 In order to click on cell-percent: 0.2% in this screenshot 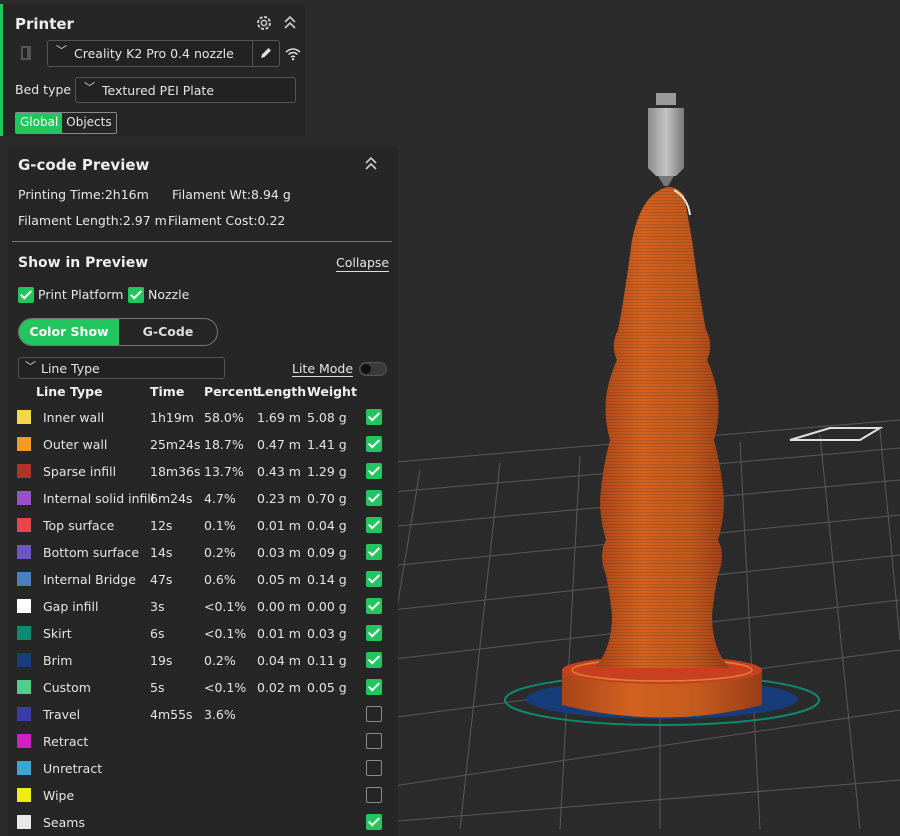, I will do `click(220, 660)`.